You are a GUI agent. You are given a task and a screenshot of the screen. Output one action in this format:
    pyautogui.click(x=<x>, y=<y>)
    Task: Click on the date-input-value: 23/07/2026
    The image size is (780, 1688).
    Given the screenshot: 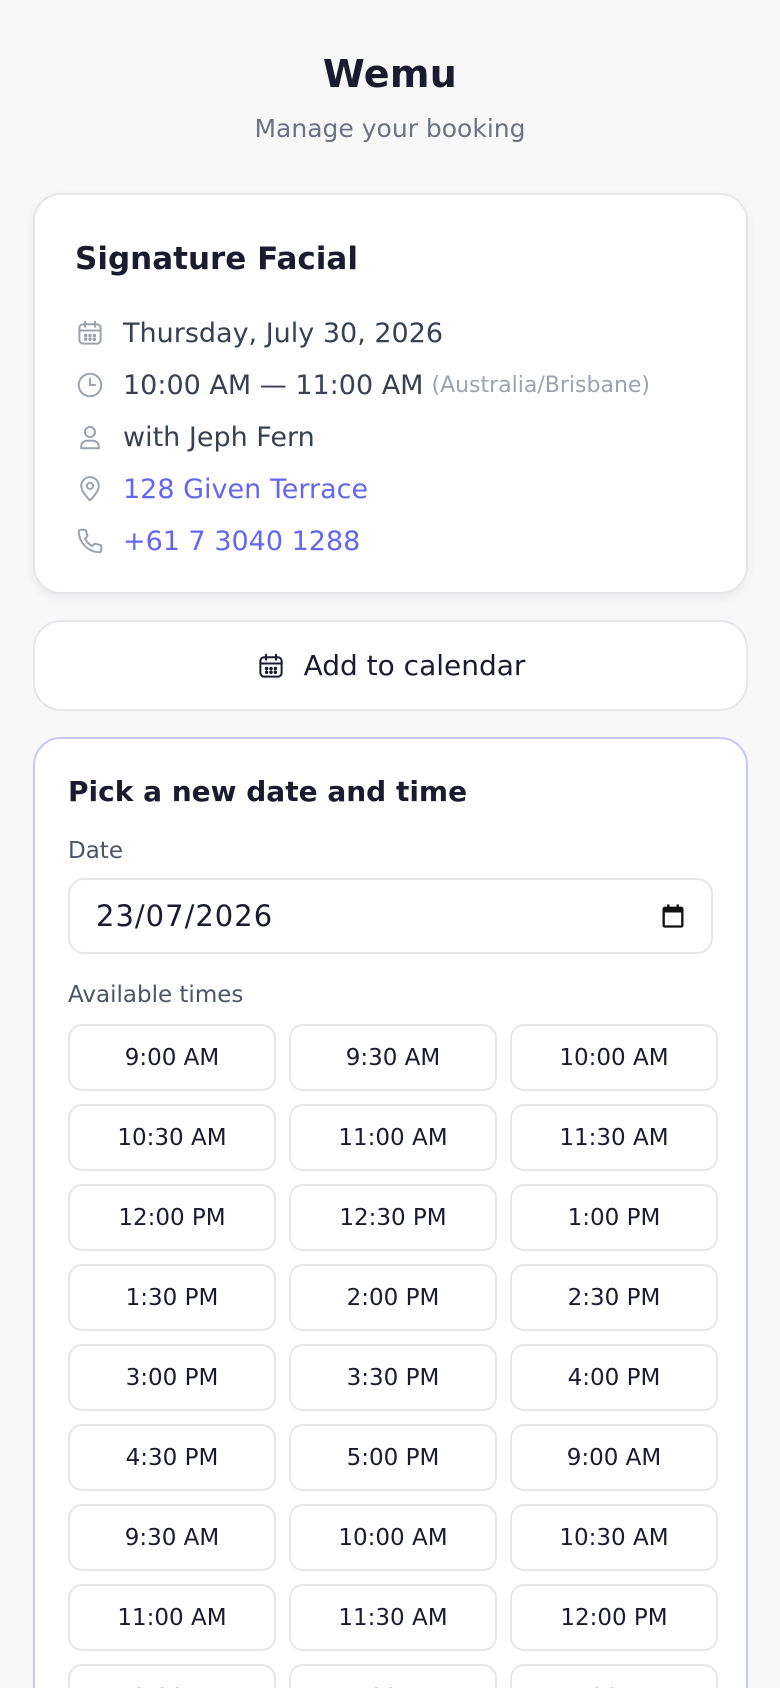 What is the action you would take?
    pyautogui.click(x=185, y=916)
    